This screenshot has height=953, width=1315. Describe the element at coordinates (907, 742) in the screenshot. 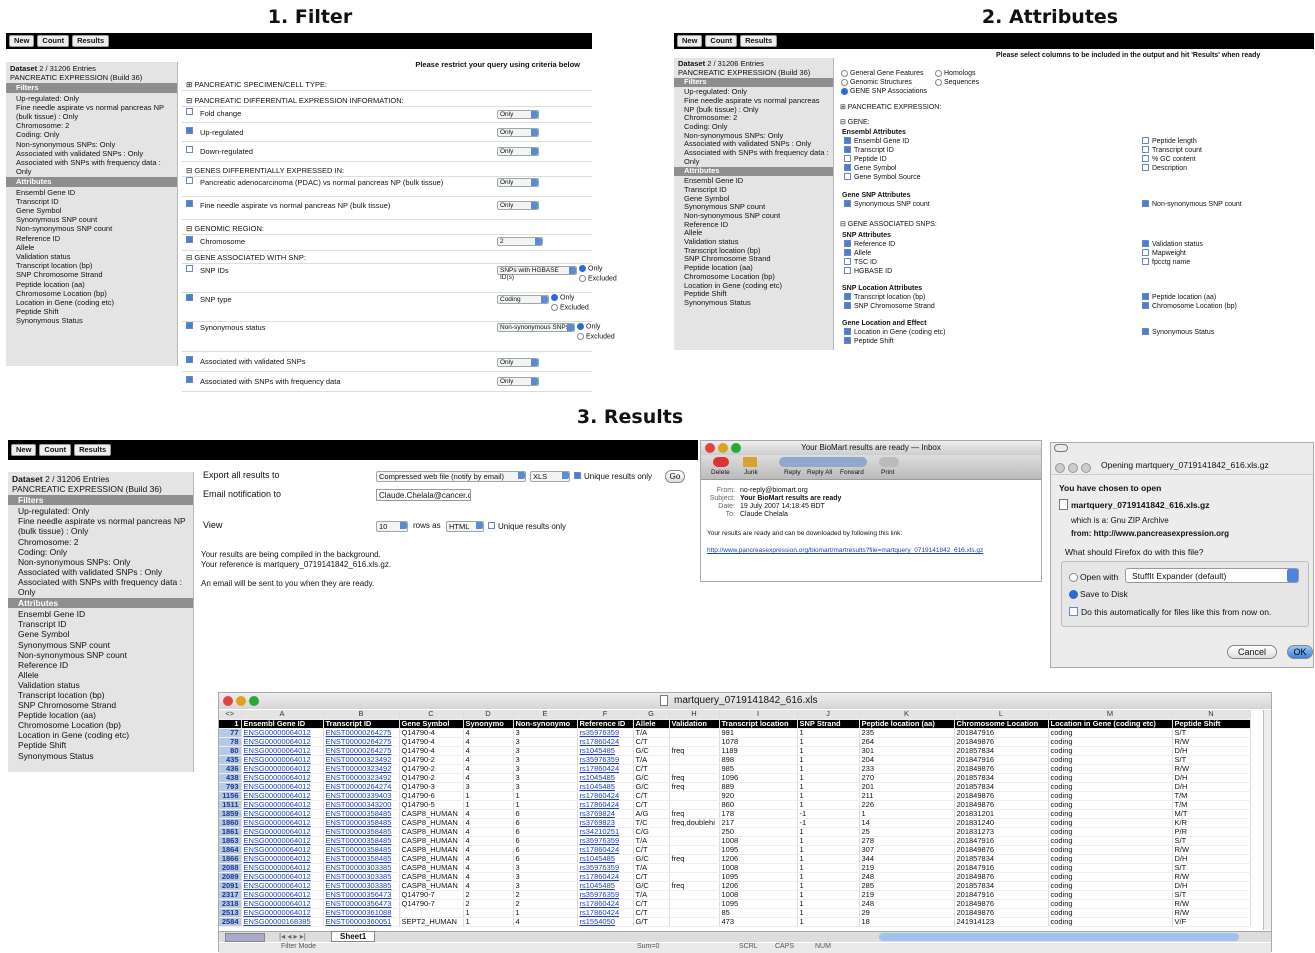

I see `table-cell: 264` at that location.